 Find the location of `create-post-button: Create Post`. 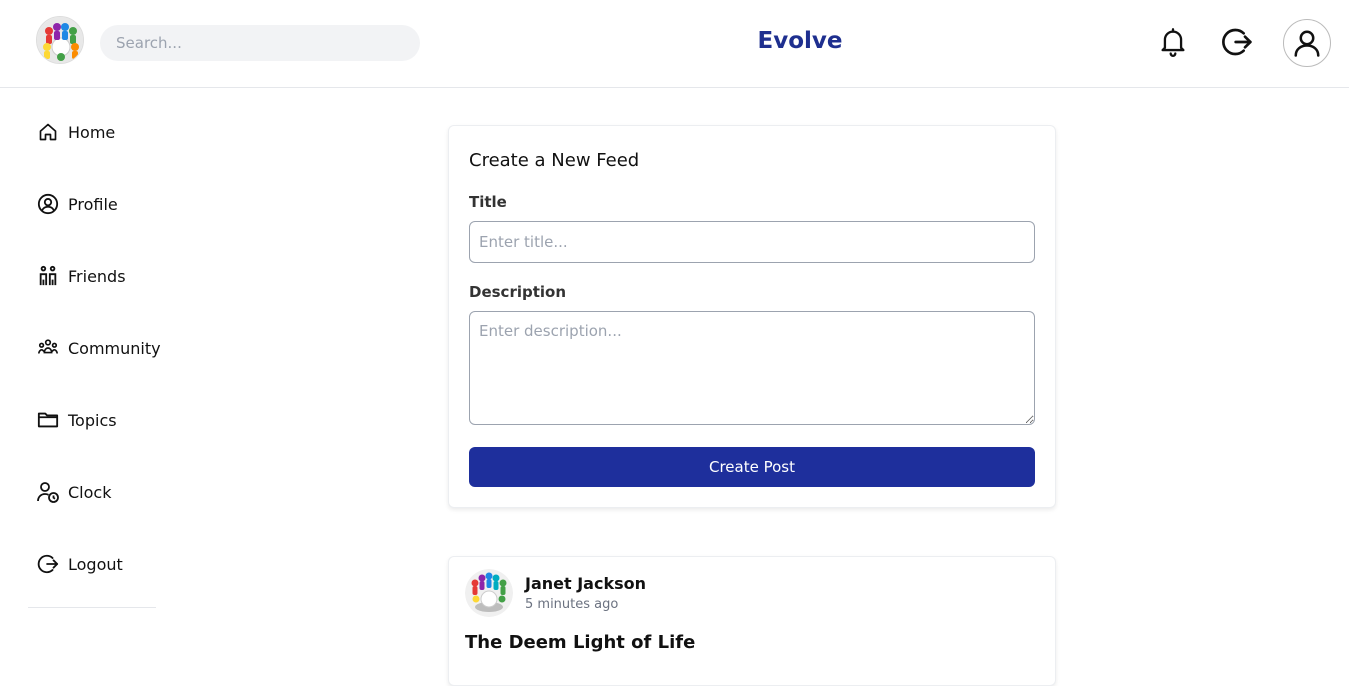

create-post-button: Create Post is located at coordinates (752, 467).